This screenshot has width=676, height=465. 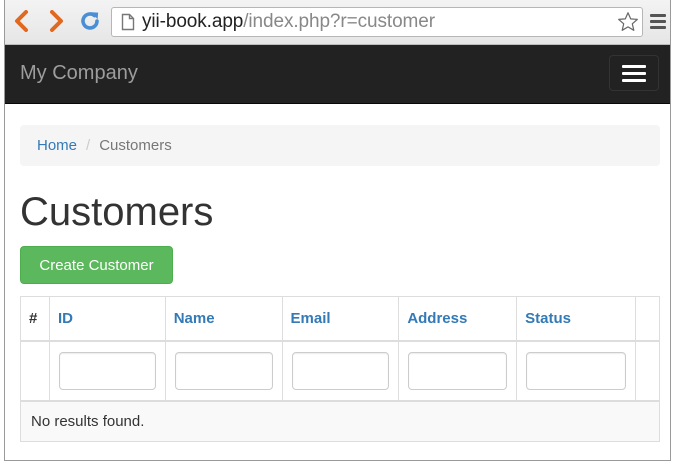 I want to click on sort-link-email: Email, so click(x=311, y=318).